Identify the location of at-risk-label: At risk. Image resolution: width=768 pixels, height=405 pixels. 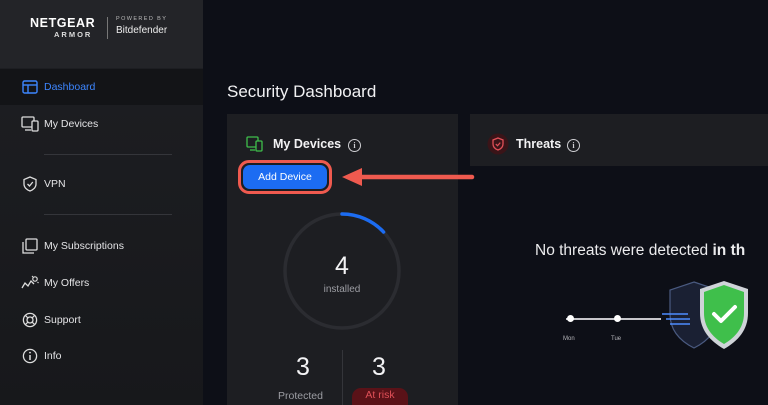
(380, 395).